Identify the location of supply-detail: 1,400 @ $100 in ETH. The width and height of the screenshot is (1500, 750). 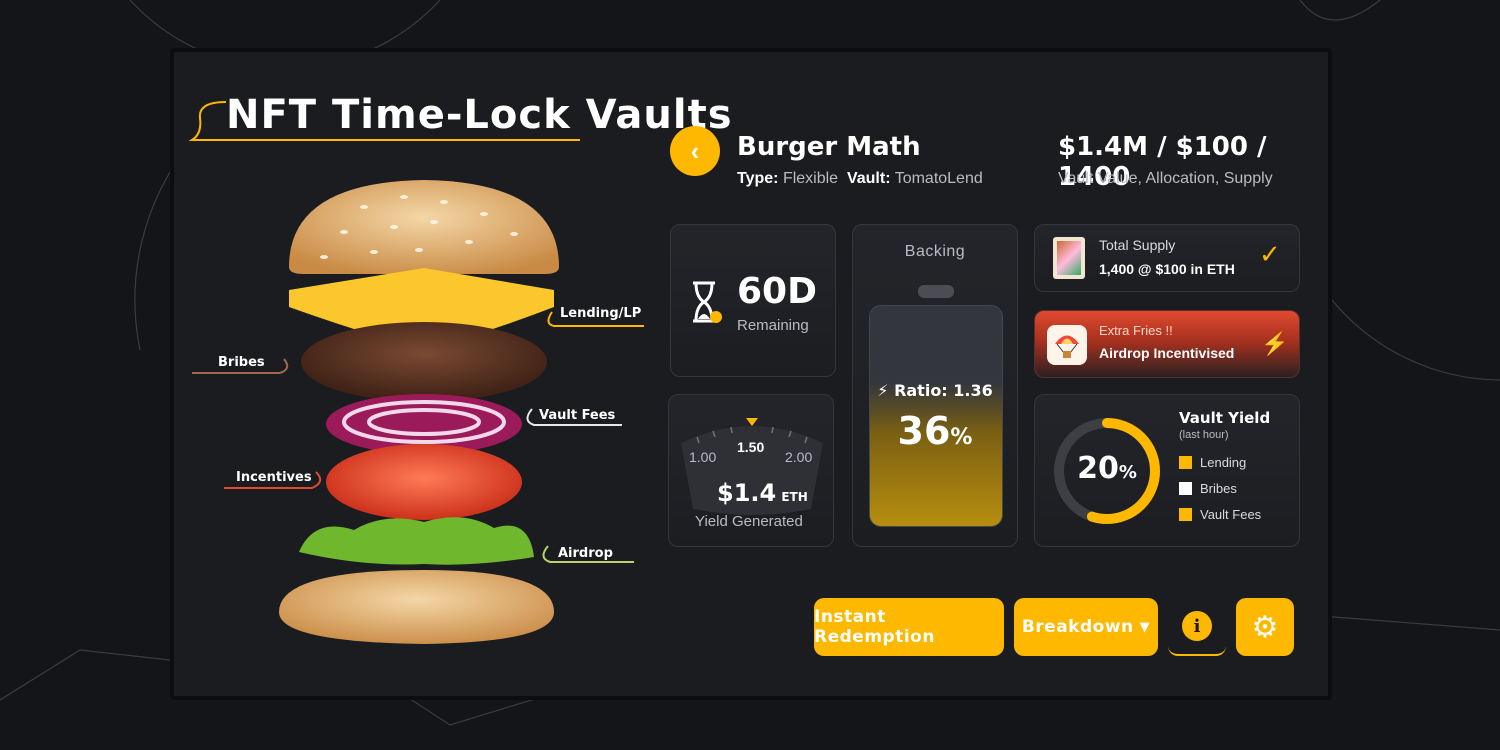
(1167, 269).